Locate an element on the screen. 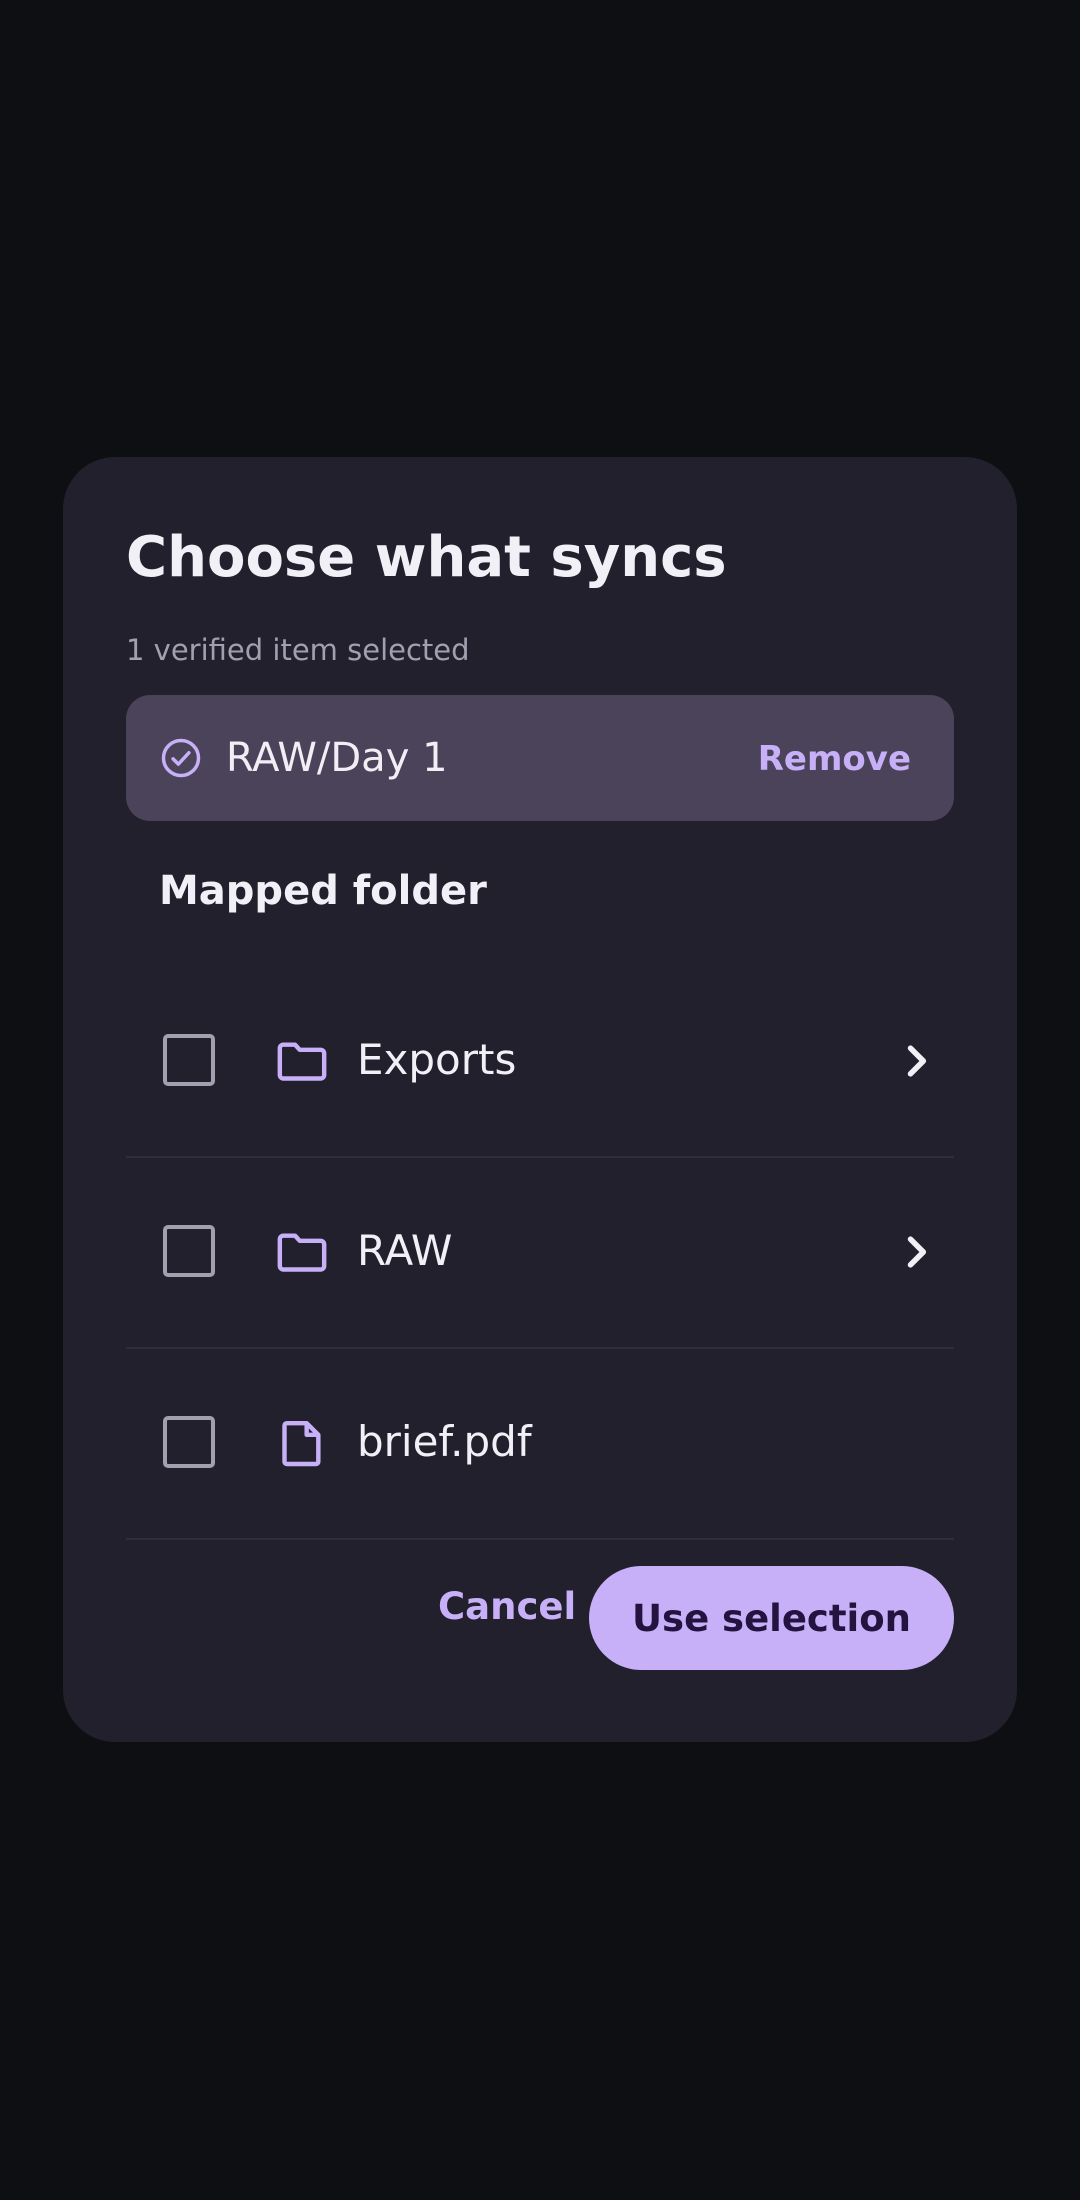 The height and width of the screenshot is (2200, 1080). list-item-exports: Exports is located at coordinates (540, 1062).